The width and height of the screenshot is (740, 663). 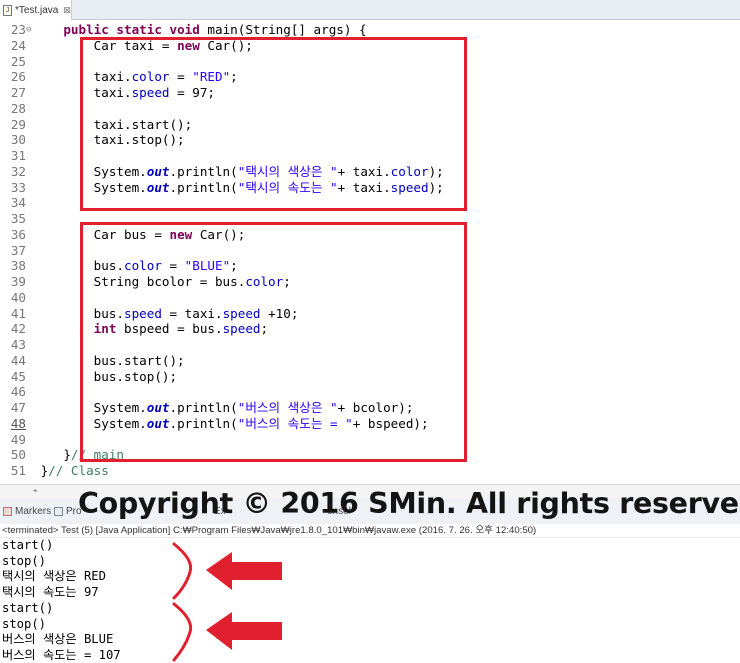 I want to click on properties-icon, so click(x=58, y=511).